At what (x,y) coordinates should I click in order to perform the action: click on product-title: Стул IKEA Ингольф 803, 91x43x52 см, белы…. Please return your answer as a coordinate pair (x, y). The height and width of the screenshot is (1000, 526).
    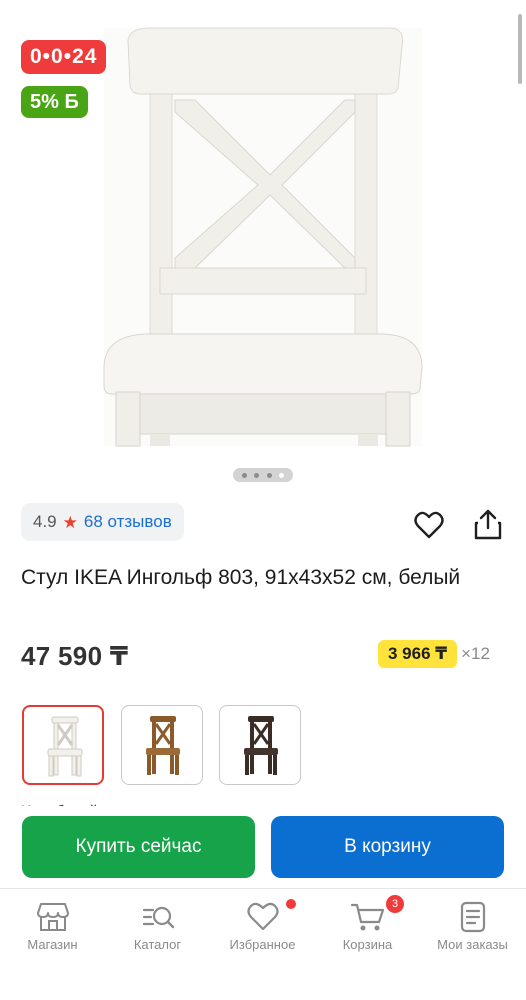
    Looking at the image, I should click on (241, 577).